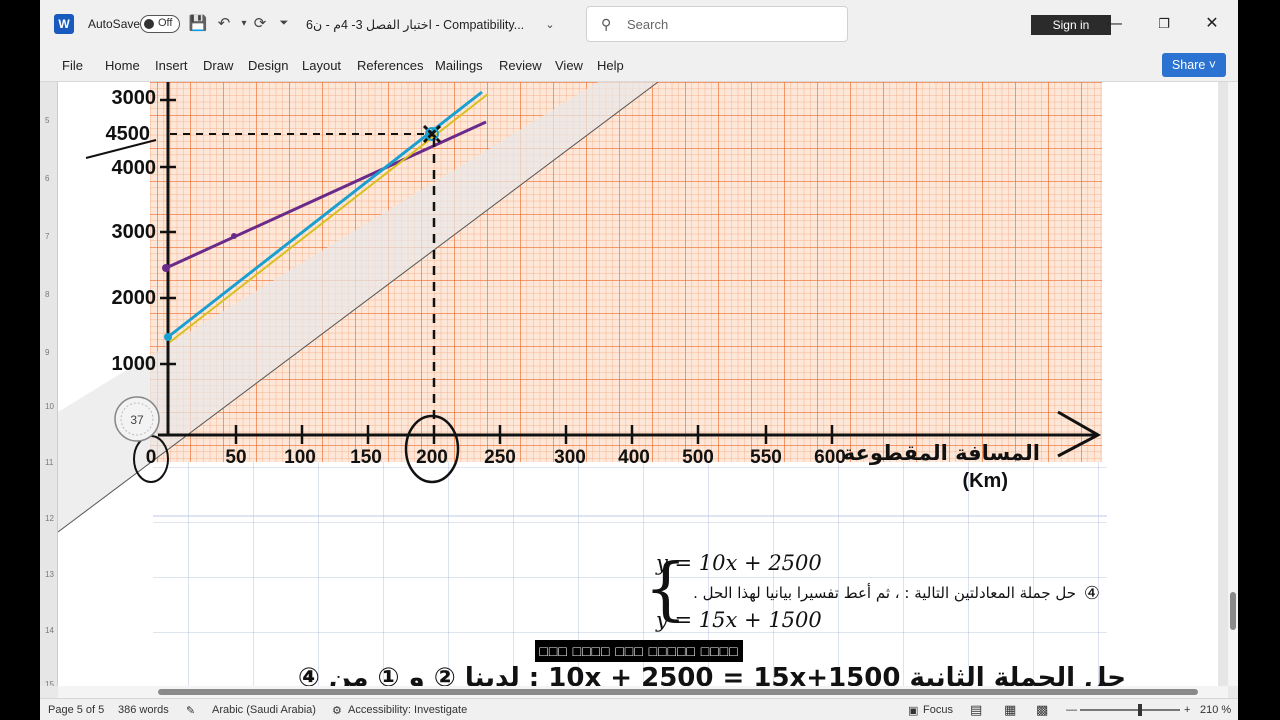 The height and width of the screenshot is (720, 1280). I want to click on focus-icon: ▣, so click(913, 711).